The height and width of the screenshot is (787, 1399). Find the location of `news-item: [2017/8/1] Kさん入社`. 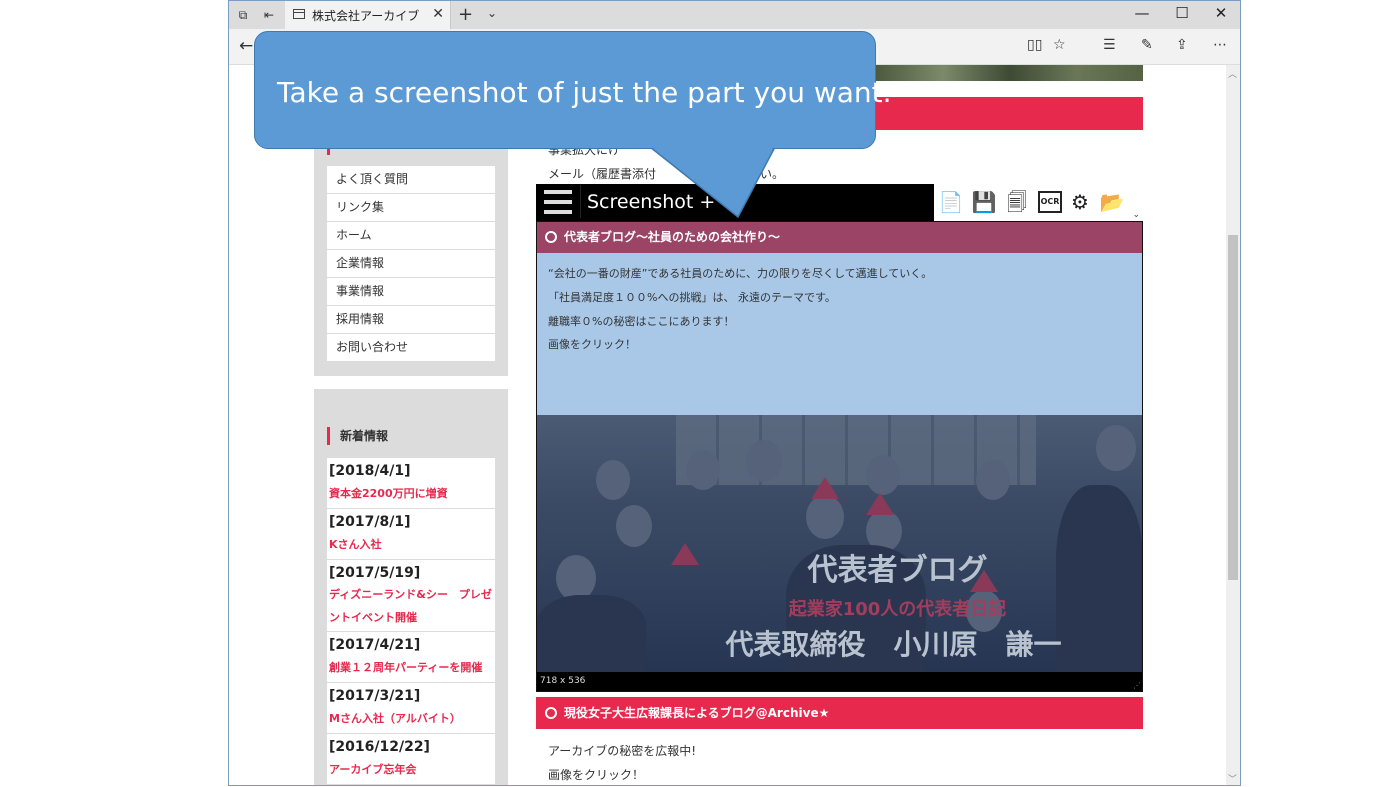

news-item: [2017/8/1] Kさん入社 is located at coordinates (411, 534).